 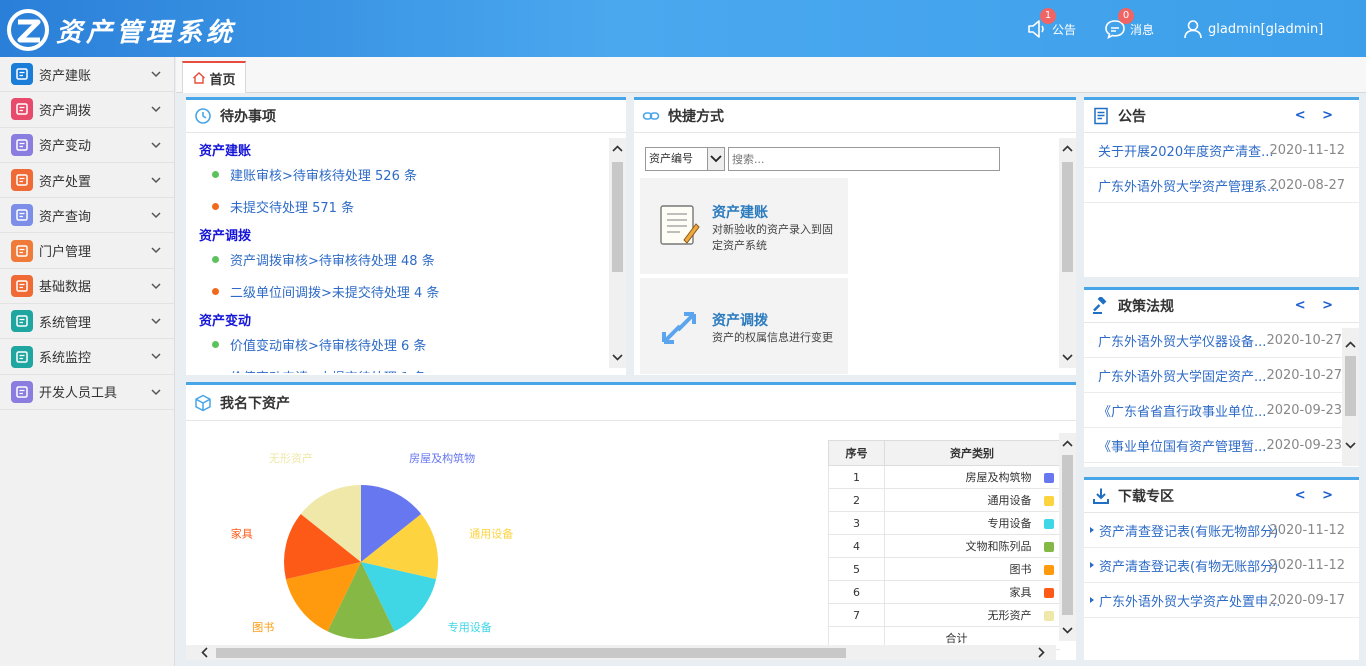 I want to click on table-row: 5 图书, so click(x=944, y=569).